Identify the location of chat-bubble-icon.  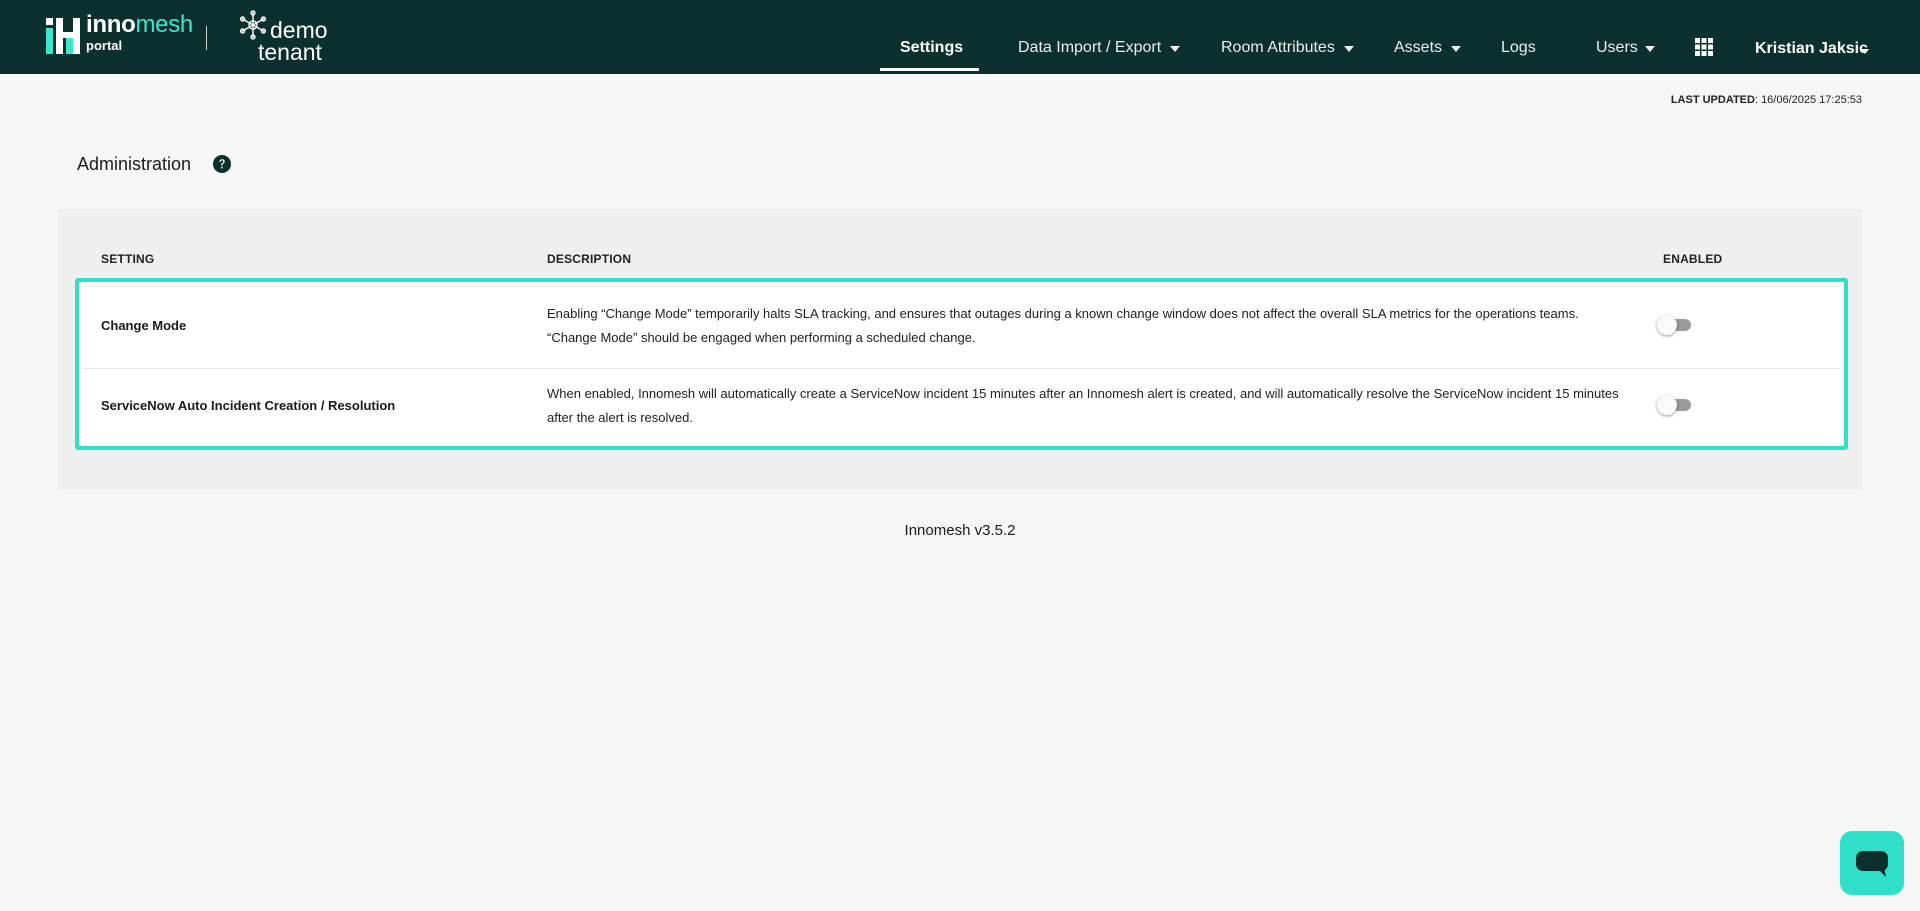
(1872, 864).